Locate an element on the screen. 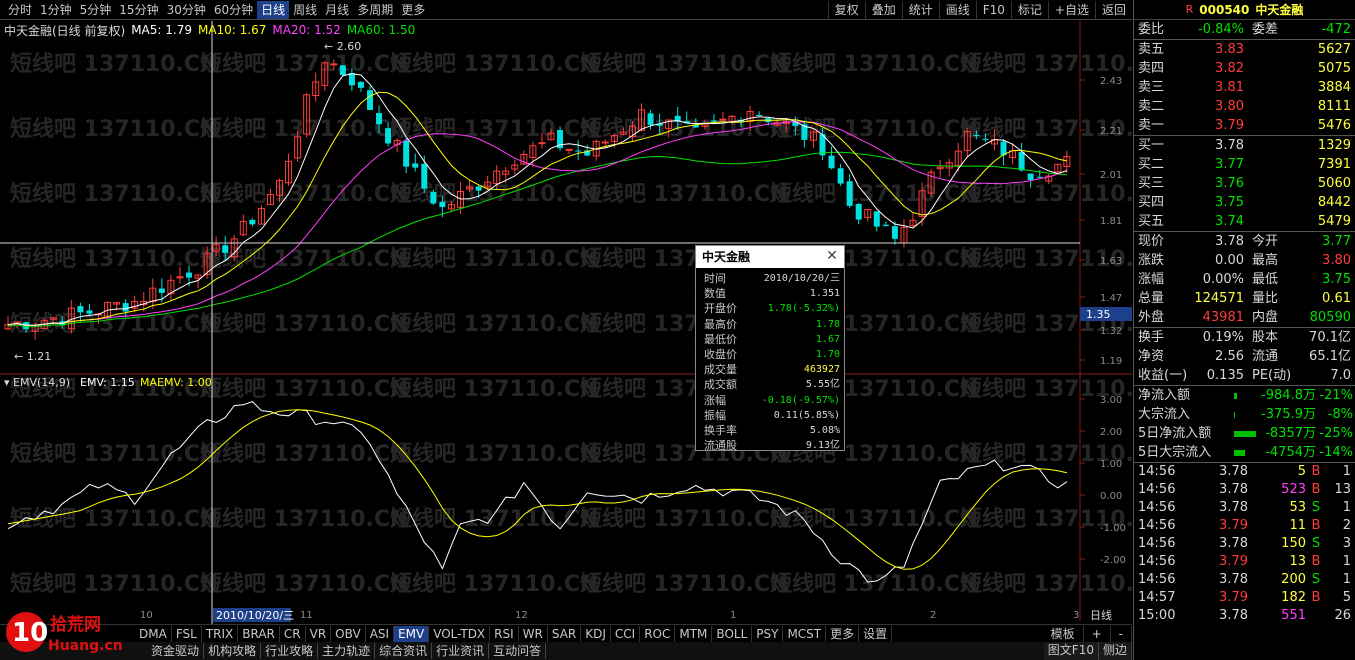  period-tab: 30分钟 is located at coordinates (186, 10).